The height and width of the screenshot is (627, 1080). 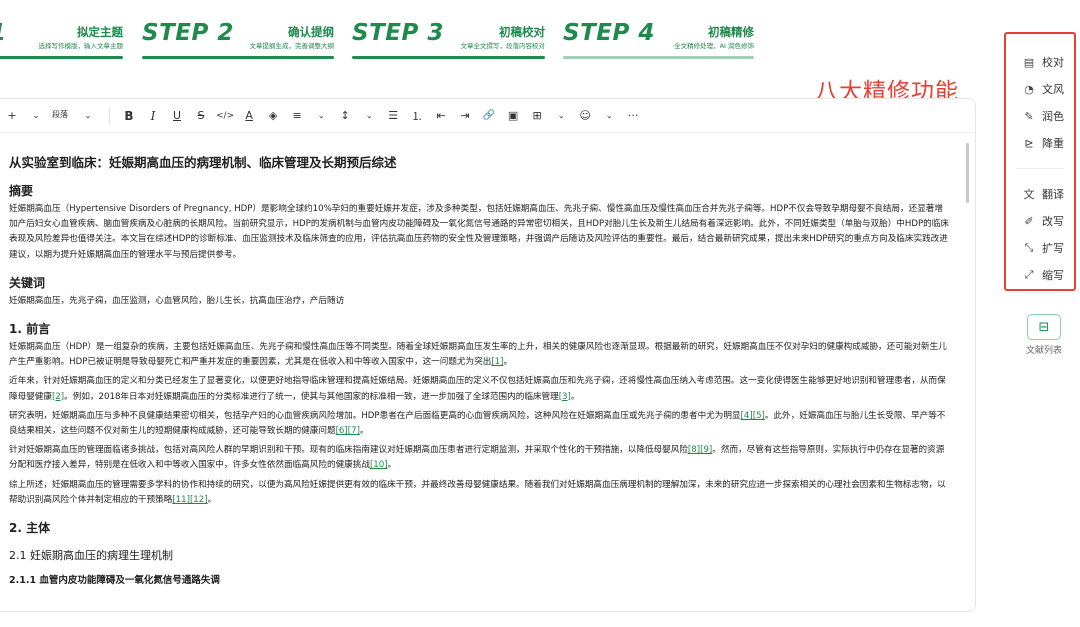 What do you see at coordinates (348, 431) in the screenshot?
I see `citation-link: [6][7]` at bounding box center [348, 431].